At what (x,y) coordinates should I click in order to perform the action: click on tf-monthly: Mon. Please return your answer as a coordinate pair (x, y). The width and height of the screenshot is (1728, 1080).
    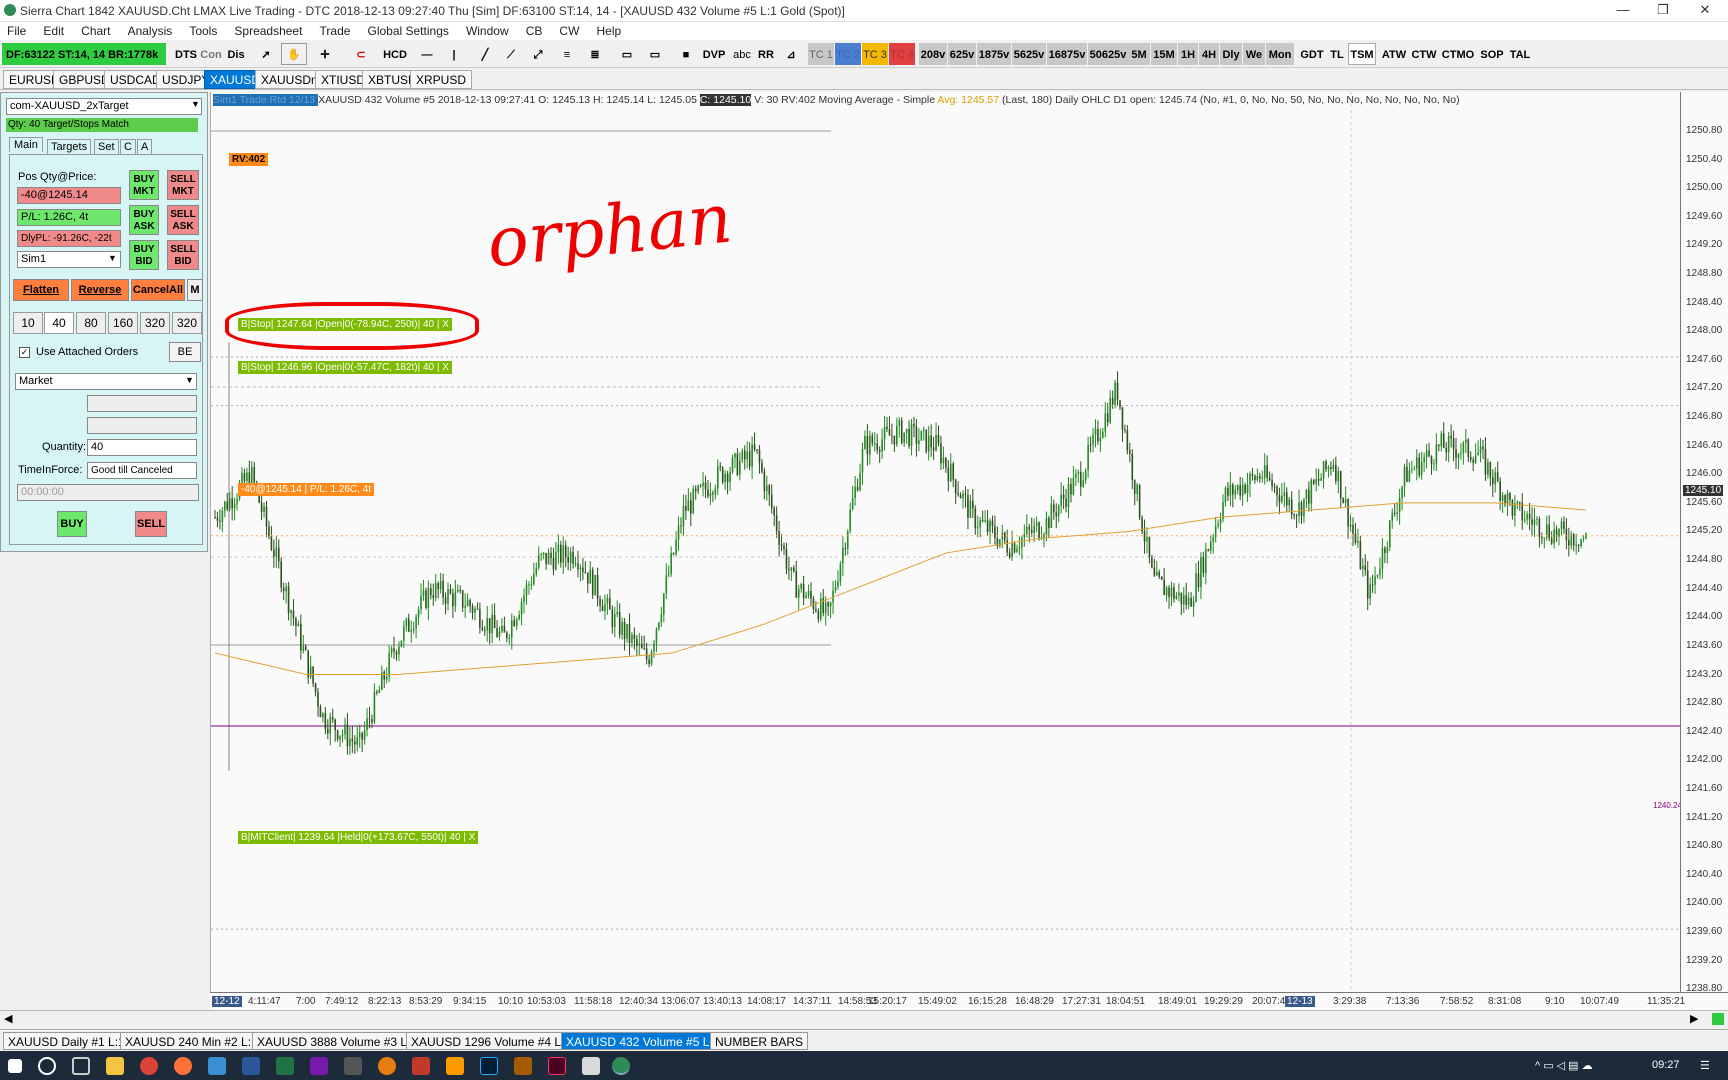
    Looking at the image, I should click on (1280, 54).